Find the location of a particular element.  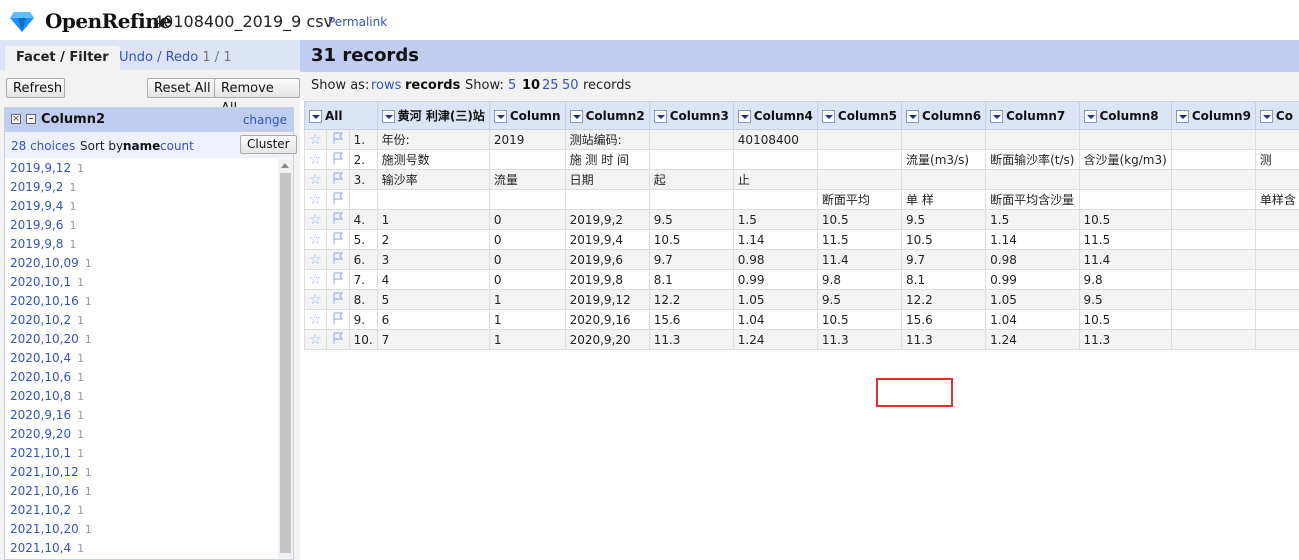

facet-choice-value: 2019,9,12 is located at coordinates (40, 168).